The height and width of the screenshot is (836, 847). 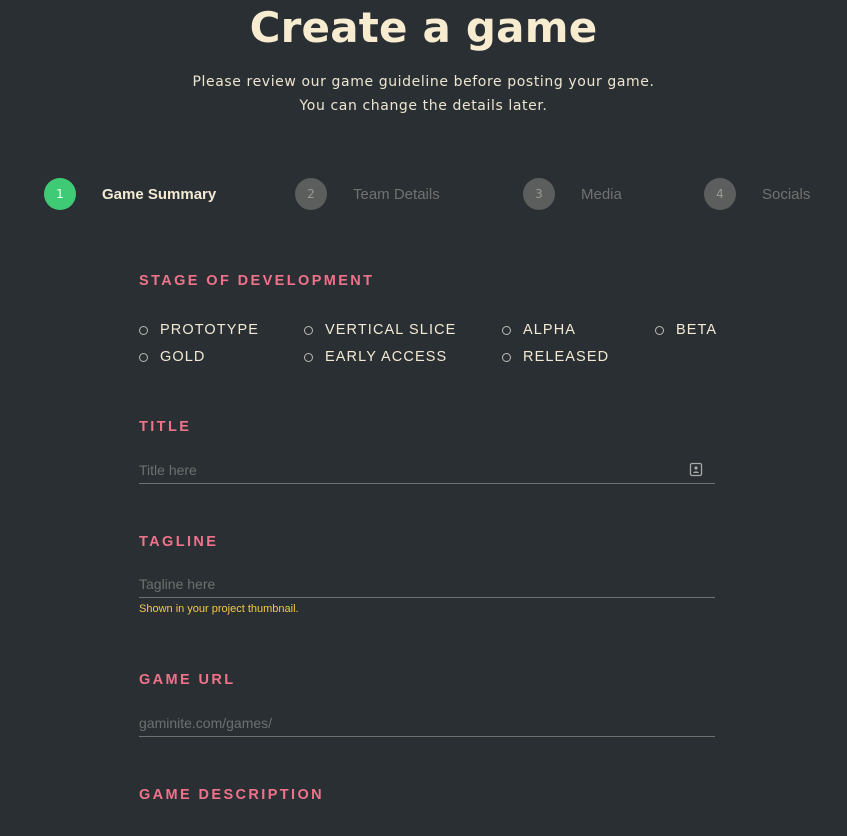 What do you see at coordinates (396, 194) in the screenshot?
I see `step-label: Team Details` at bounding box center [396, 194].